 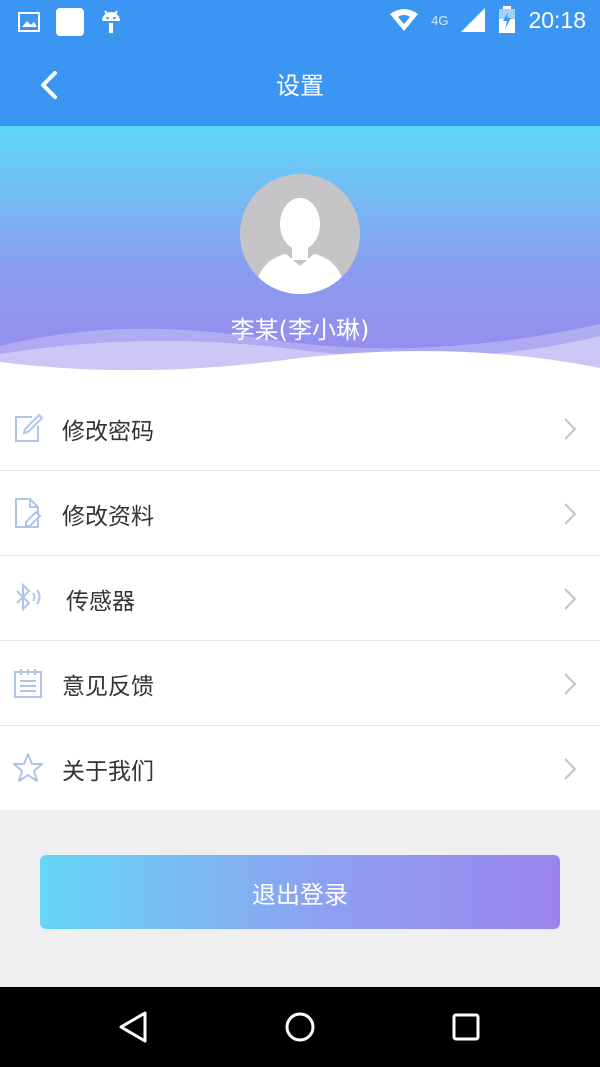 What do you see at coordinates (300, 892) in the screenshot?
I see `logout-button: 退出登录` at bounding box center [300, 892].